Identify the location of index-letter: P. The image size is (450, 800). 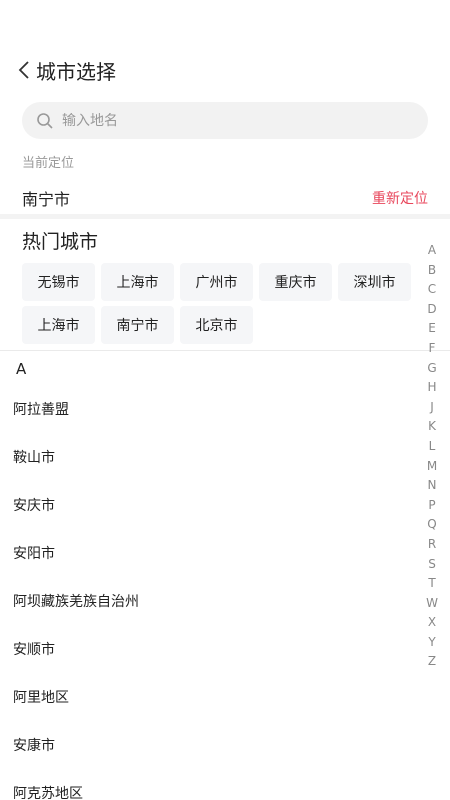
(431, 506).